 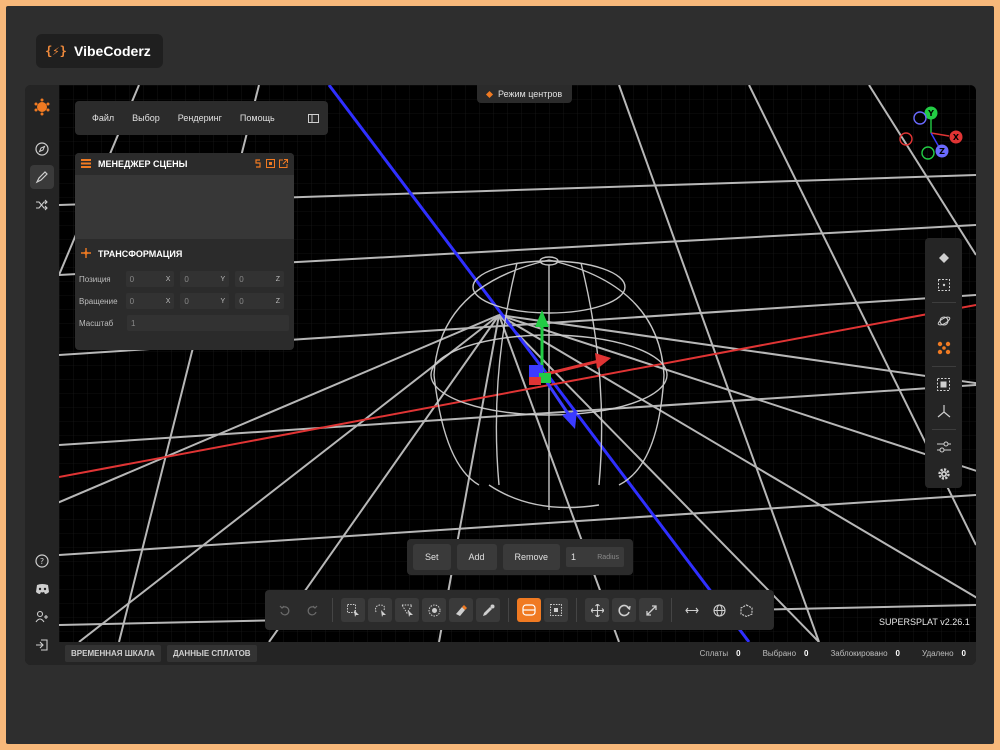 What do you see at coordinates (746, 610) in the screenshot?
I see `cube-icon` at bounding box center [746, 610].